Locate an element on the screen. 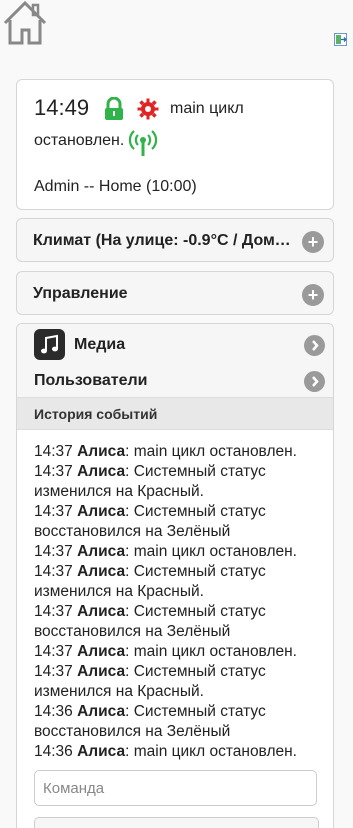 The width and height of the screenshot is (353, 828). exit-button is located at coordinates (340, 39).